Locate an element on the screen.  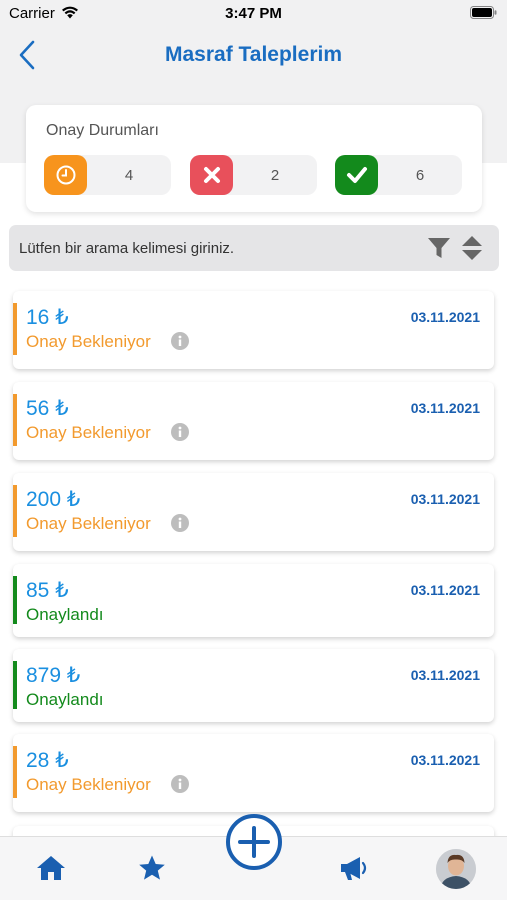
profile-photo-icon is located at coordinates (456, 869).